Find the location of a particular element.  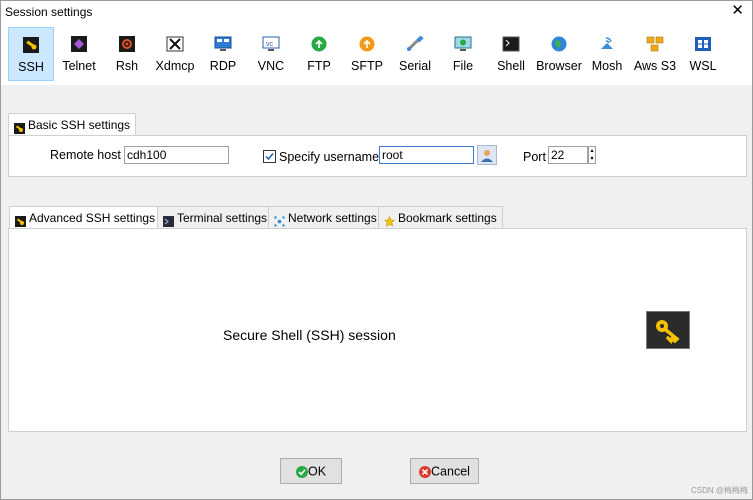

protocol-browser: Browser is located at coordinates (559, 54).